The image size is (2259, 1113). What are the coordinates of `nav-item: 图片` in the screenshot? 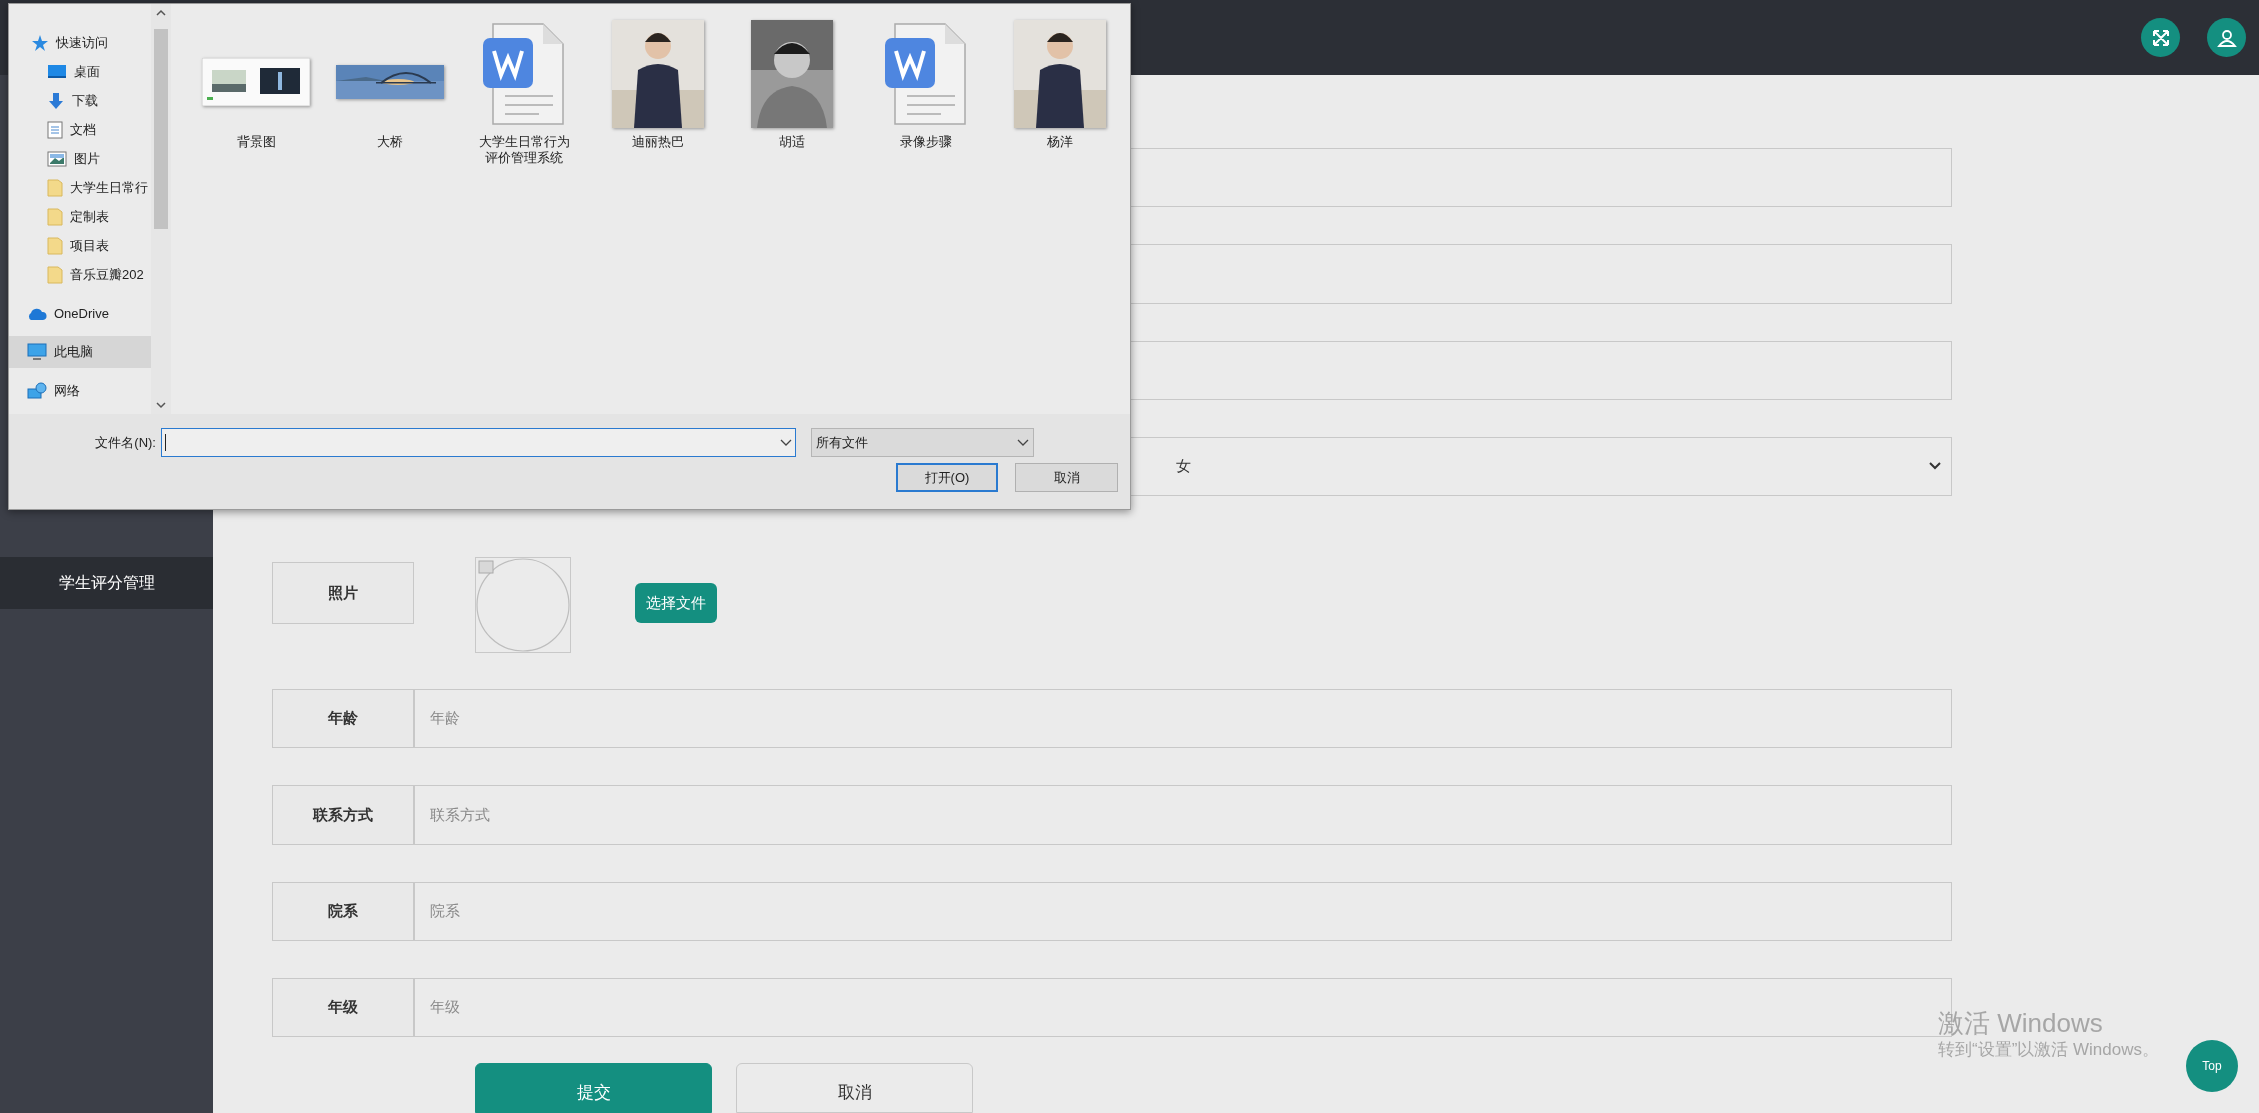 It's located at (80, 158).